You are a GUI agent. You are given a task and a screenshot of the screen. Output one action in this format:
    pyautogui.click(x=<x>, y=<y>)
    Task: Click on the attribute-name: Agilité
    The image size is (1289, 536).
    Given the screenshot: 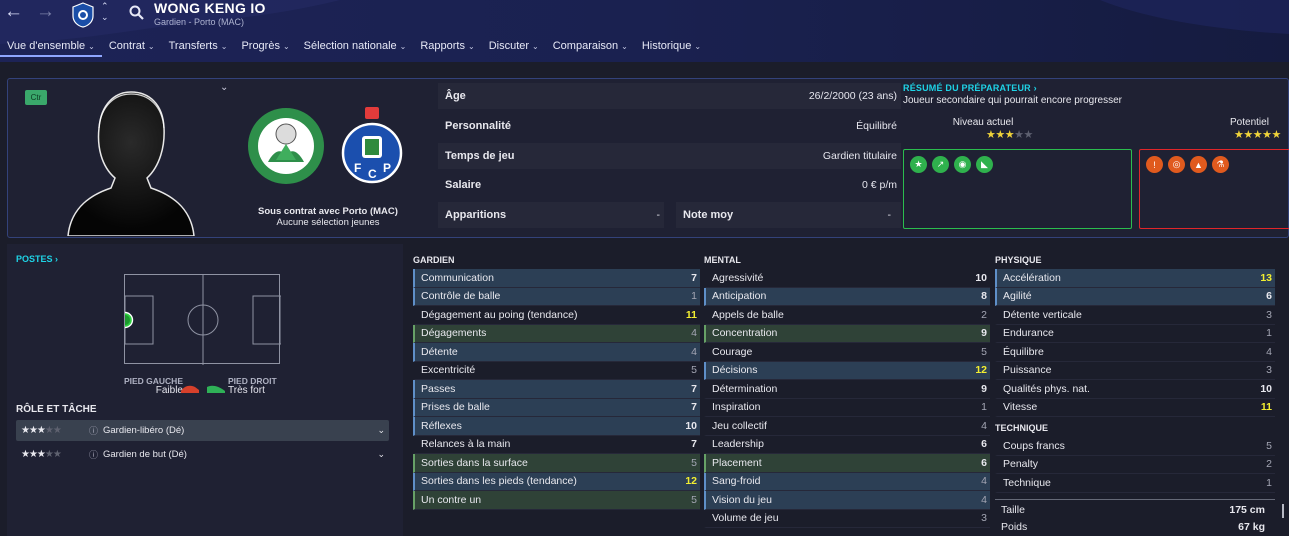 What is the action you would take?
    pyautogui.click(x=1017, y=296)
    